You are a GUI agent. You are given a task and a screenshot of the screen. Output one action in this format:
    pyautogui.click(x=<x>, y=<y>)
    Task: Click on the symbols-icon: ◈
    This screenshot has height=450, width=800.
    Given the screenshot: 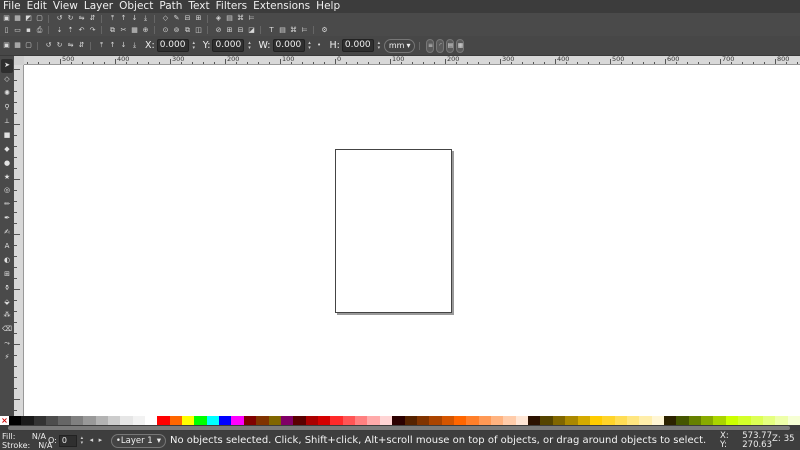 What is the action you would take?
    pyautogui.click(x=218, y=19)
    